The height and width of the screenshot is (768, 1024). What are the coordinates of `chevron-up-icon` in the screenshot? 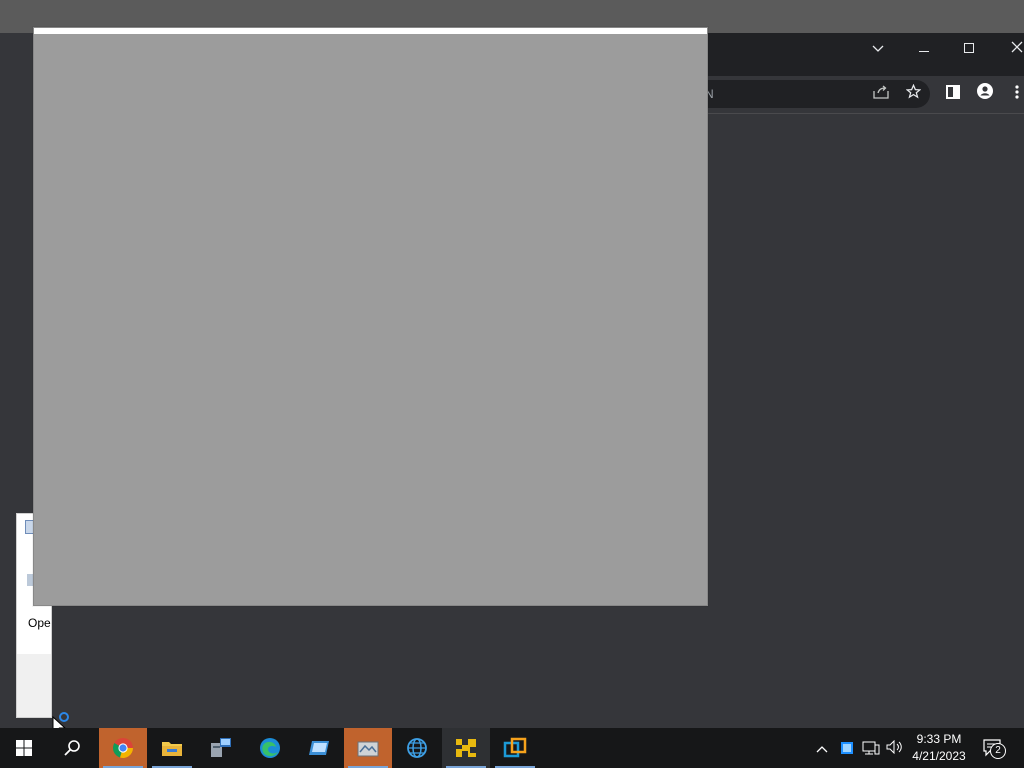 It's located at (822, 749).